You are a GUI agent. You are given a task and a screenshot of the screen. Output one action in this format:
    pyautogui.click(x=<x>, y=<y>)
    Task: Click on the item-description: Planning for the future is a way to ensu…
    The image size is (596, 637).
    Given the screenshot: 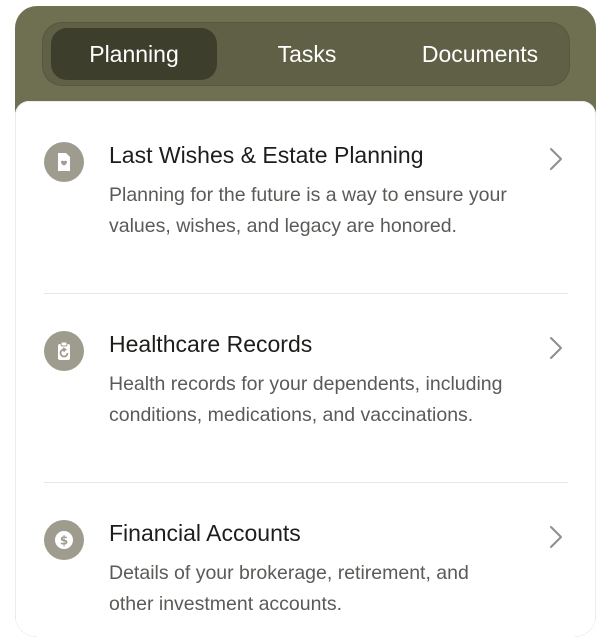 What is the action you would take?
    pyautogui.click(x=308, y=210)
    